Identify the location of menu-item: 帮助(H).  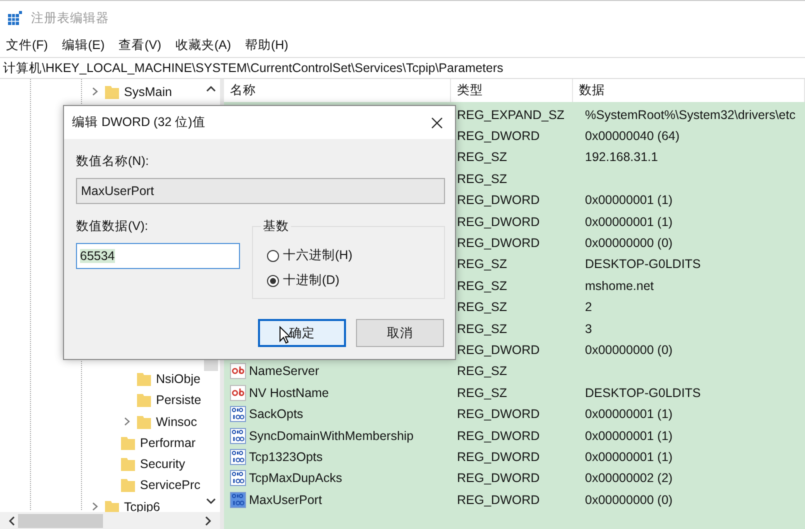
(266, 45).